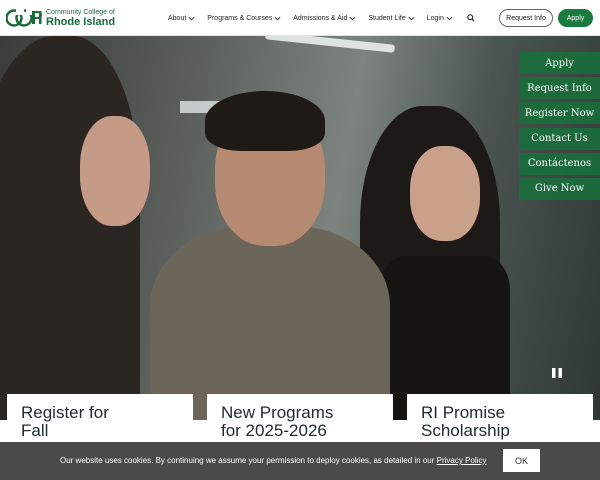 The height and width of the screenshot is (480, 600). I want to click on apply-button: Apply, so click(575, 18).